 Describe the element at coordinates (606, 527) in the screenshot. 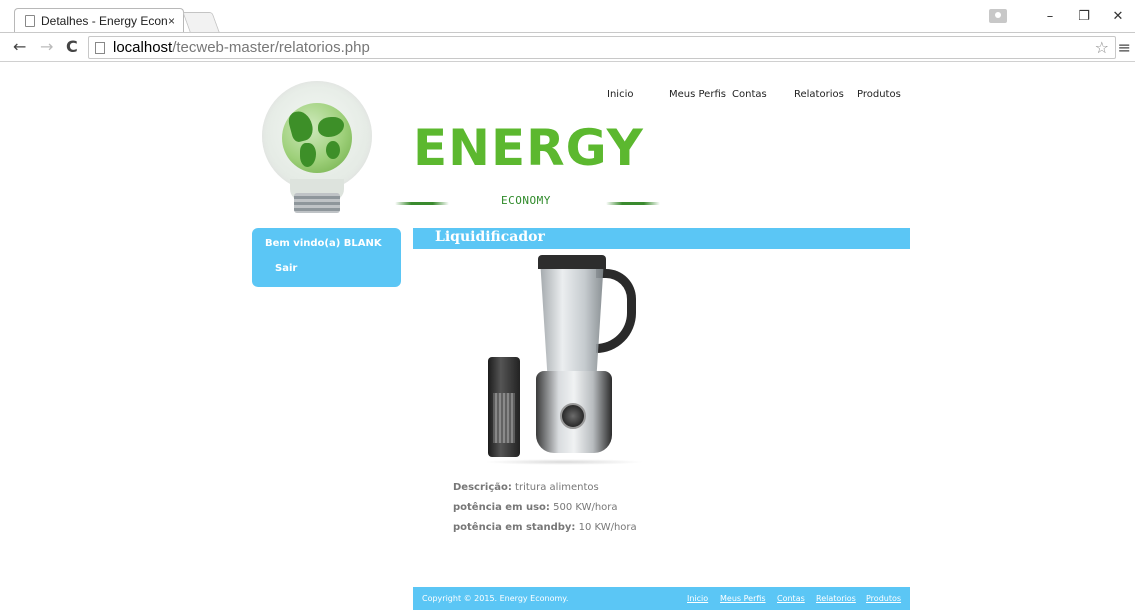

I see `power-standby-value: 10 KW/hora` at that location.